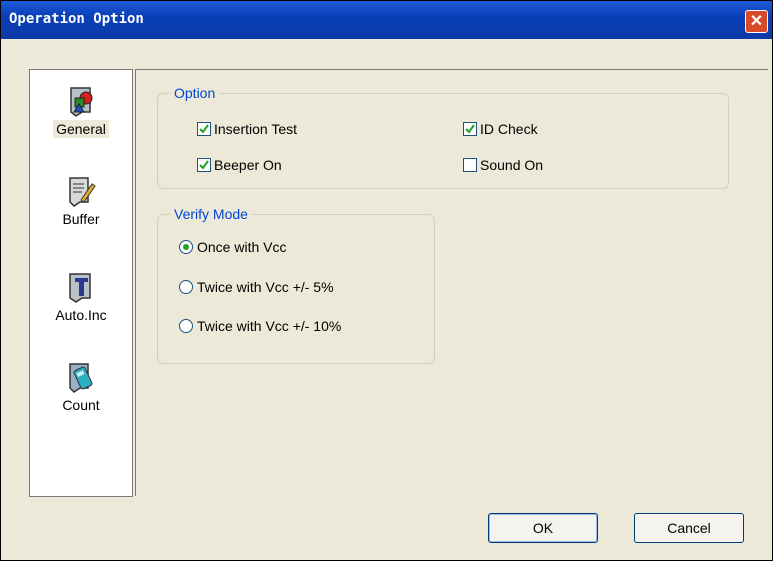  I want to click on sound-on-checkbox: Sound On, so click(503, 165).